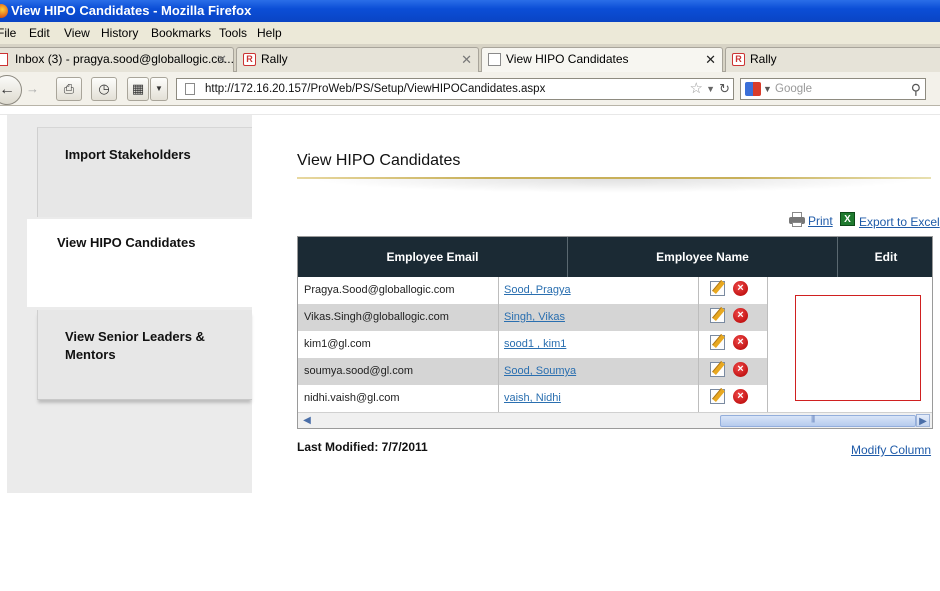  Describe the element at coordinates (358, 371) in the screenshot. I see `employee-email: soumya.sood@gl.com` at that location.